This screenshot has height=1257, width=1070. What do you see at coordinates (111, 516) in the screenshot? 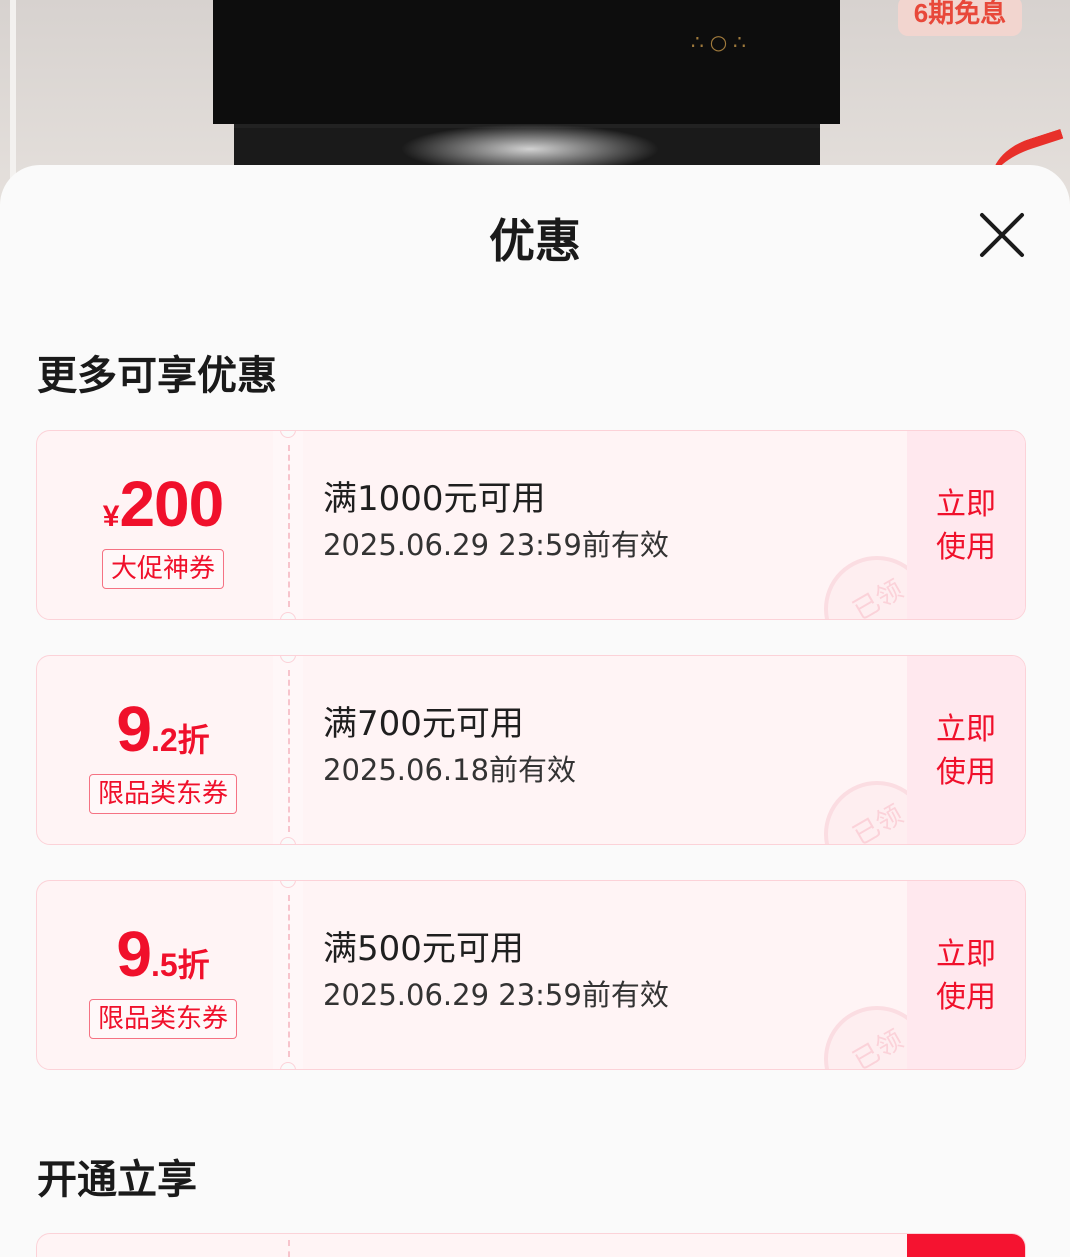
I see `currency-symbol: ¥` at bounding box center [111, 516].